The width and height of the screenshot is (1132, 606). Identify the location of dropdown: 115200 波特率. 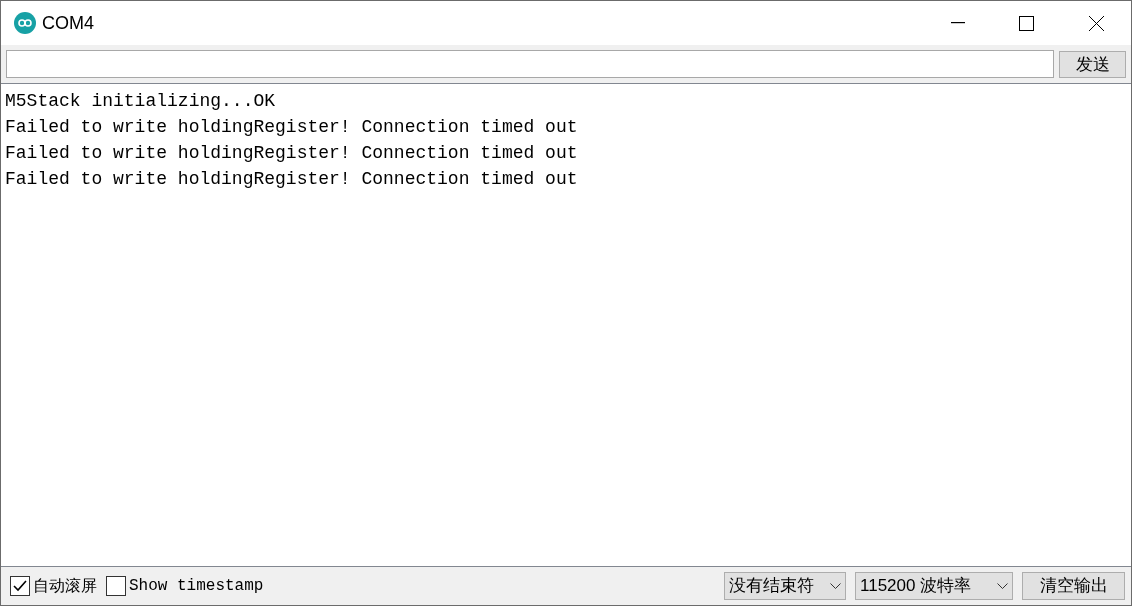
(934, 586).